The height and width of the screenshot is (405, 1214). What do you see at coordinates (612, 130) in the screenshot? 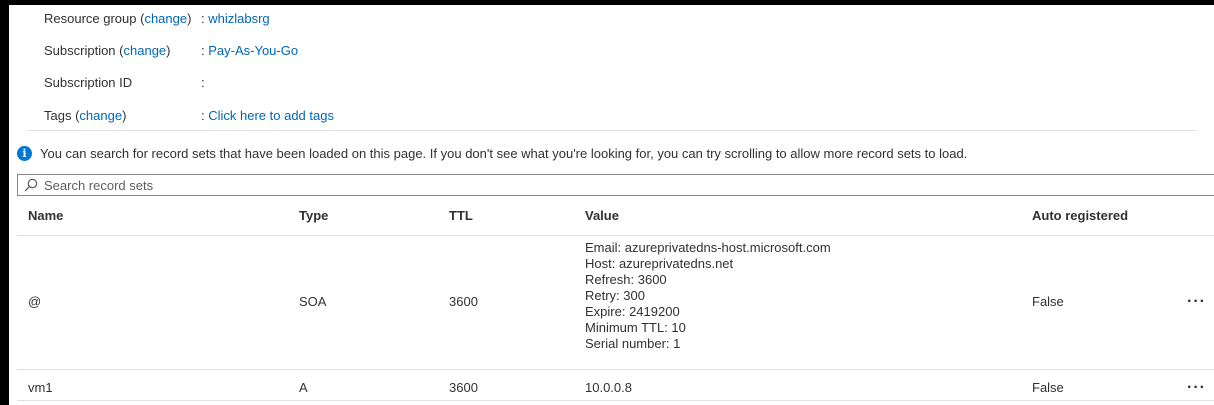
I see `essentials-divider` at bounding box center [612, 130].